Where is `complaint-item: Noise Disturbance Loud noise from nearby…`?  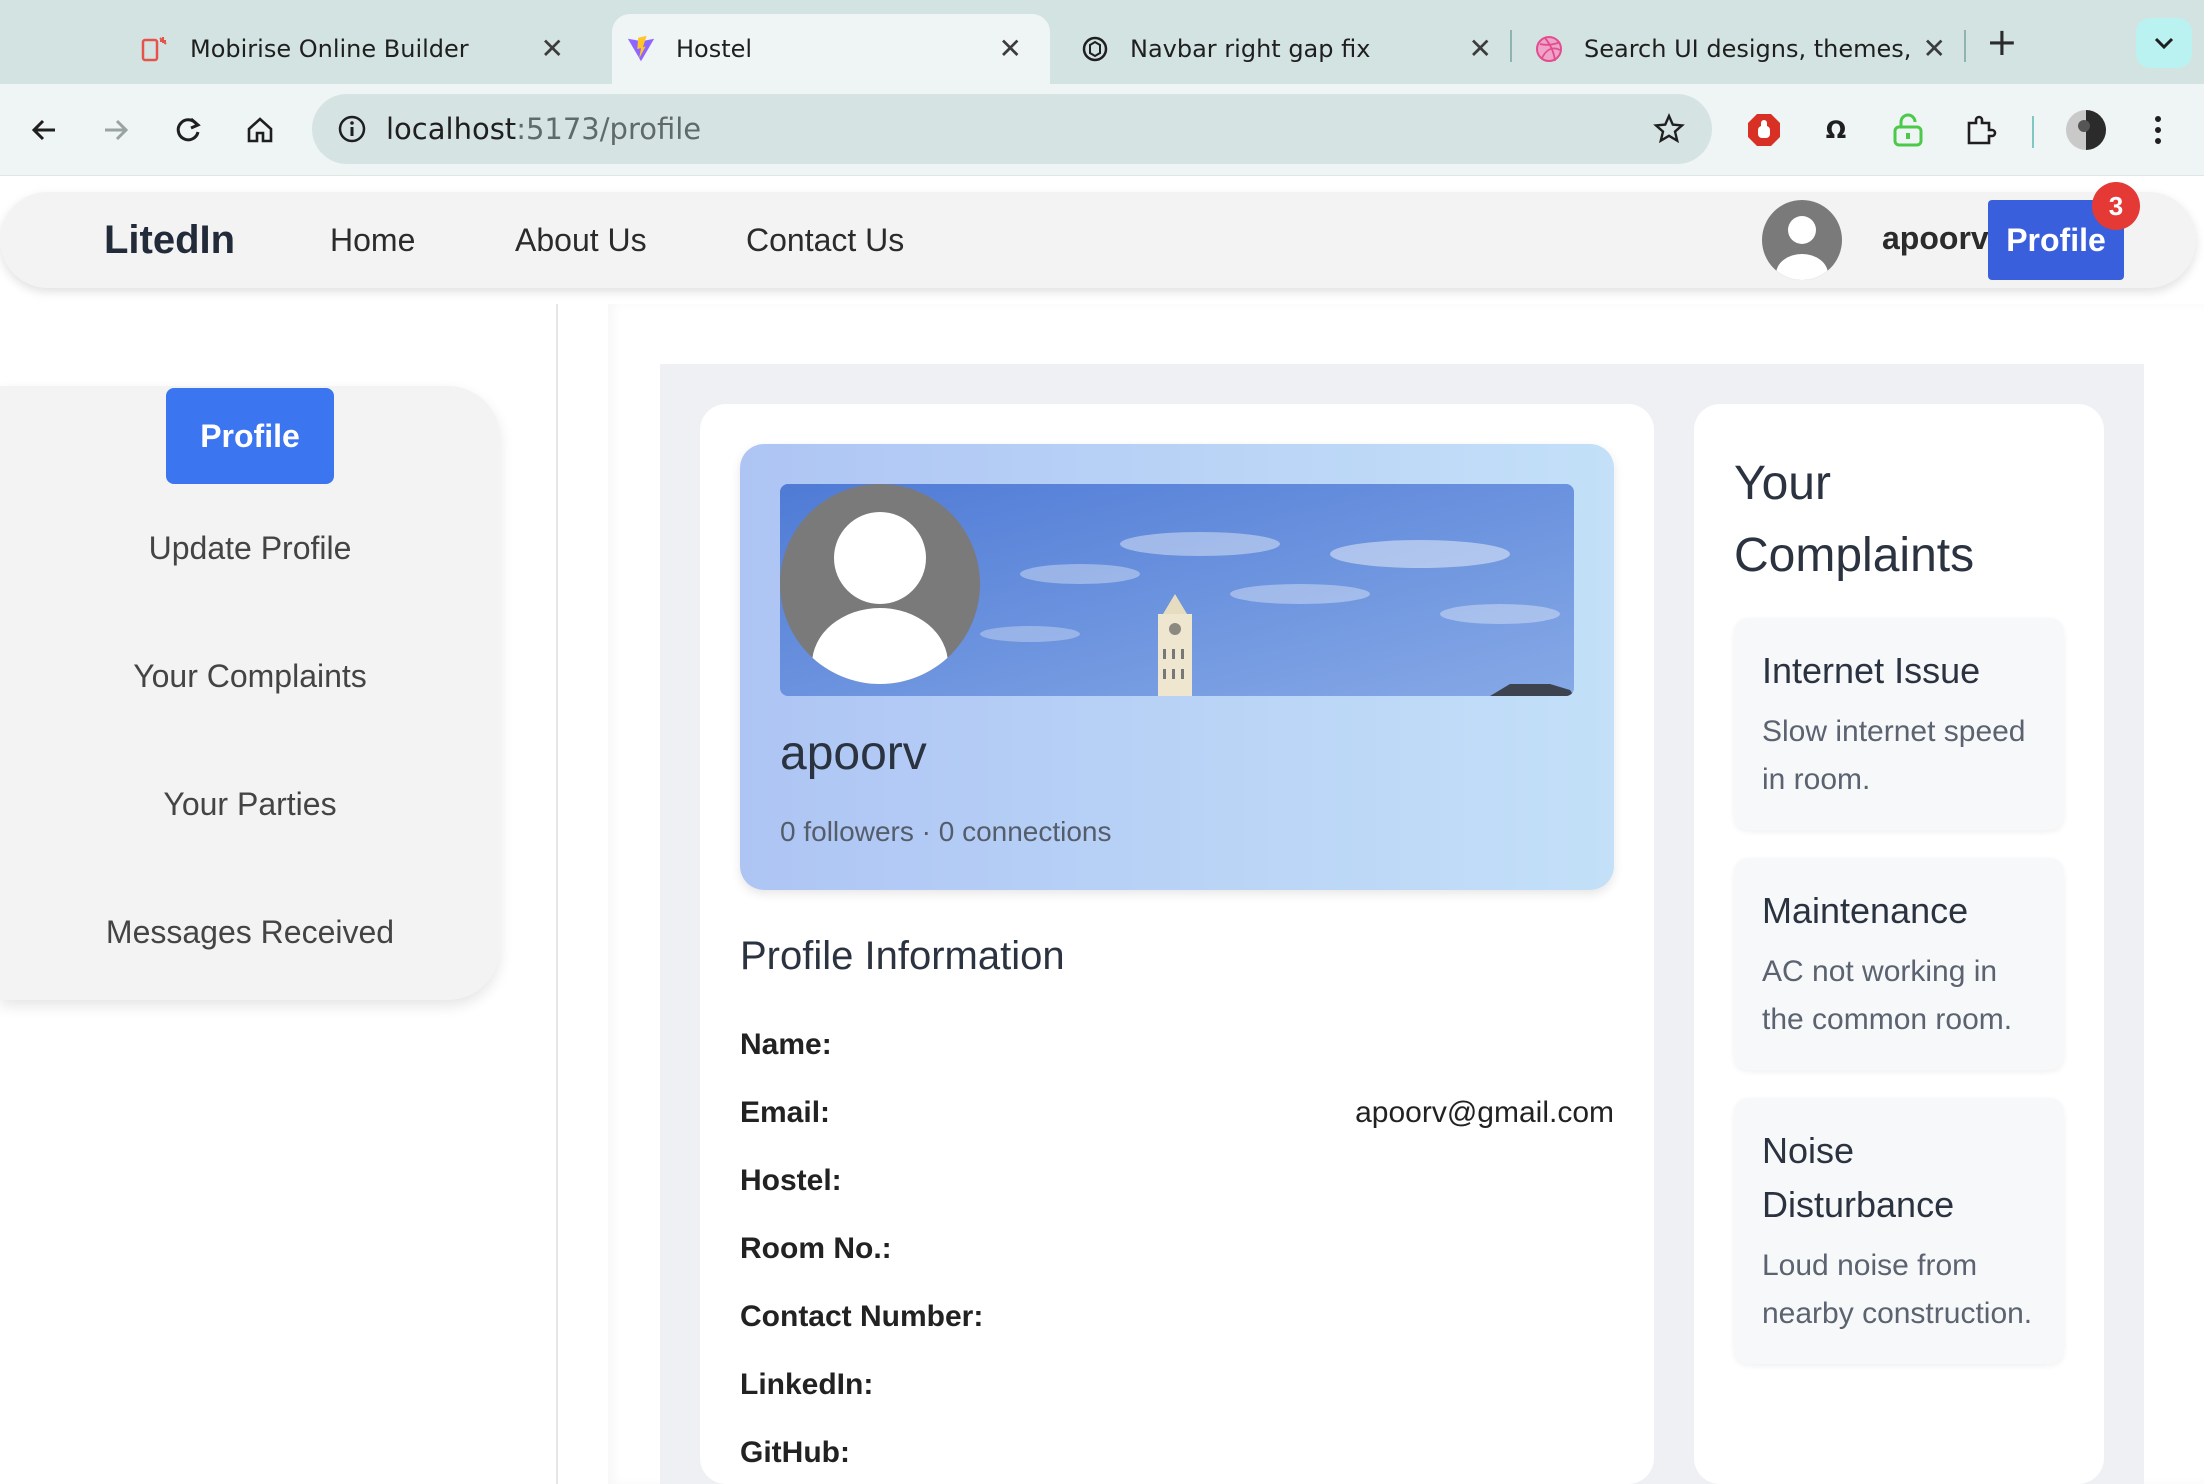 complaint-item: Noise Disturbance Loud noise from nearby… is located at coordinates (1899, 1231).